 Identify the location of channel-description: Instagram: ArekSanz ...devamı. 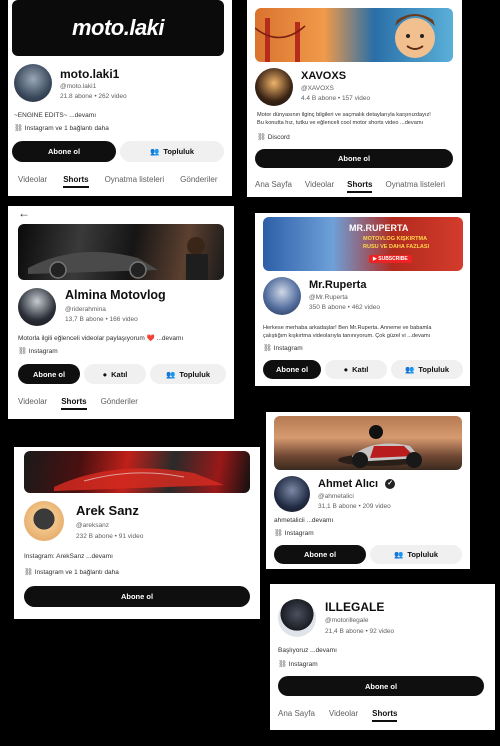
(68, 556).